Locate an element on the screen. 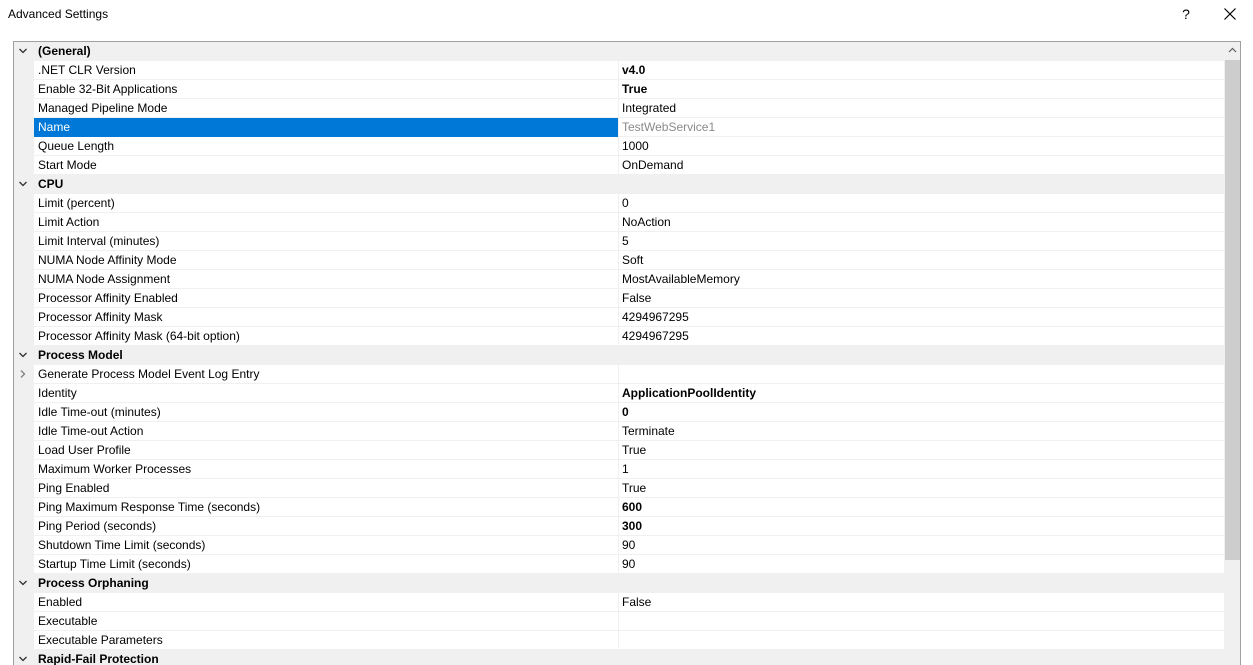 The width and height of the screenshot is (1253, 665). property-name: Processor Affinity Enabled is located at coordinates (326, 298).